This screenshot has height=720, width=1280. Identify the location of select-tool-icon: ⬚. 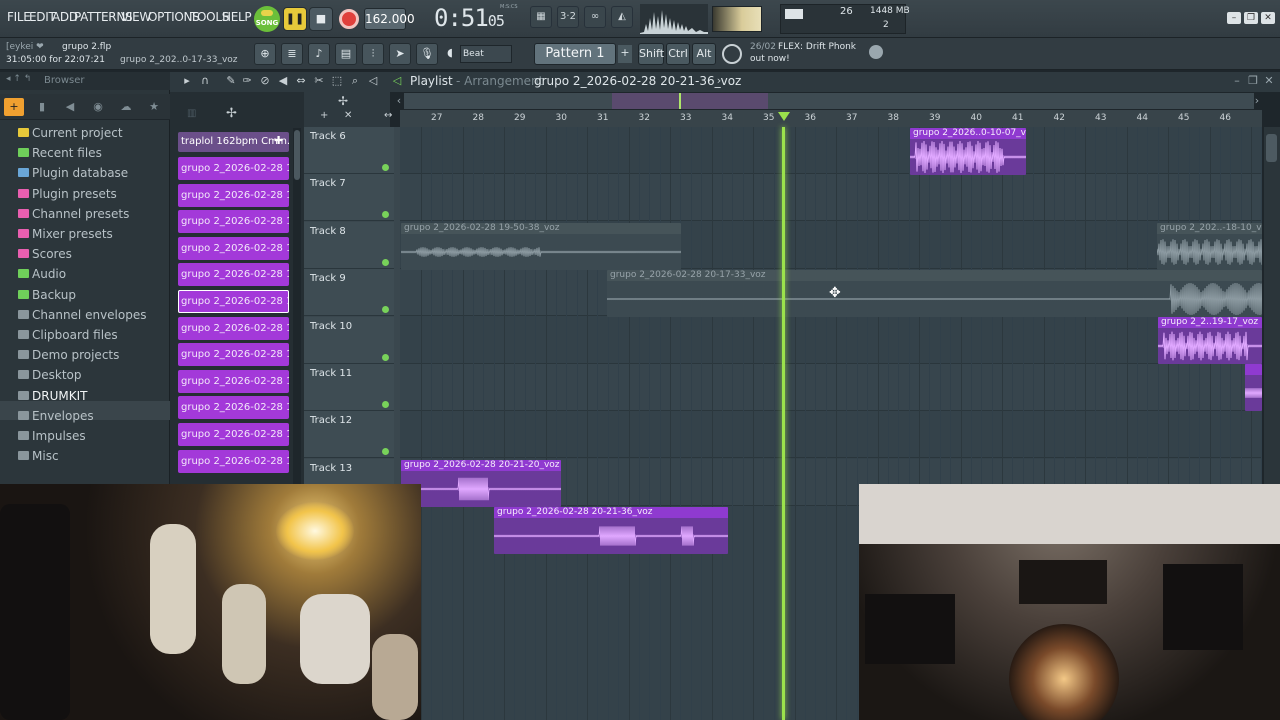
(337, 81).